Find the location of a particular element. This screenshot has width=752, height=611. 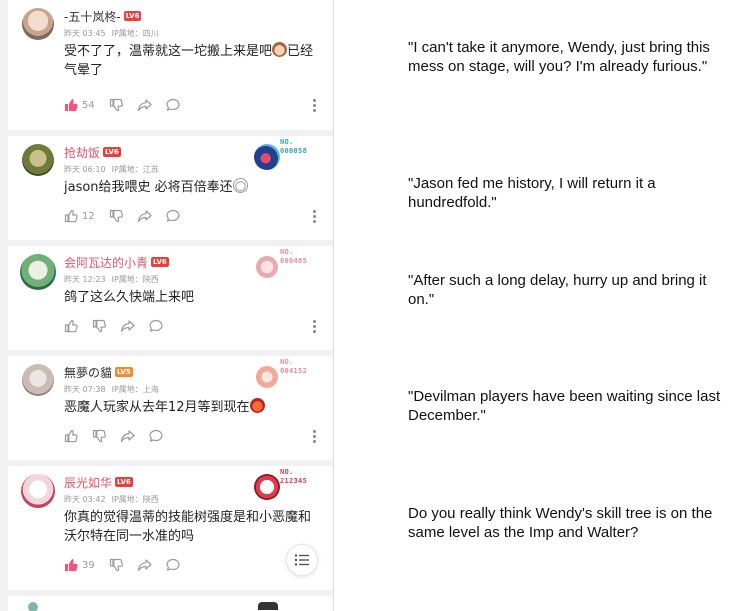

badge-number: 212345 is located at coordinates (294, 481).